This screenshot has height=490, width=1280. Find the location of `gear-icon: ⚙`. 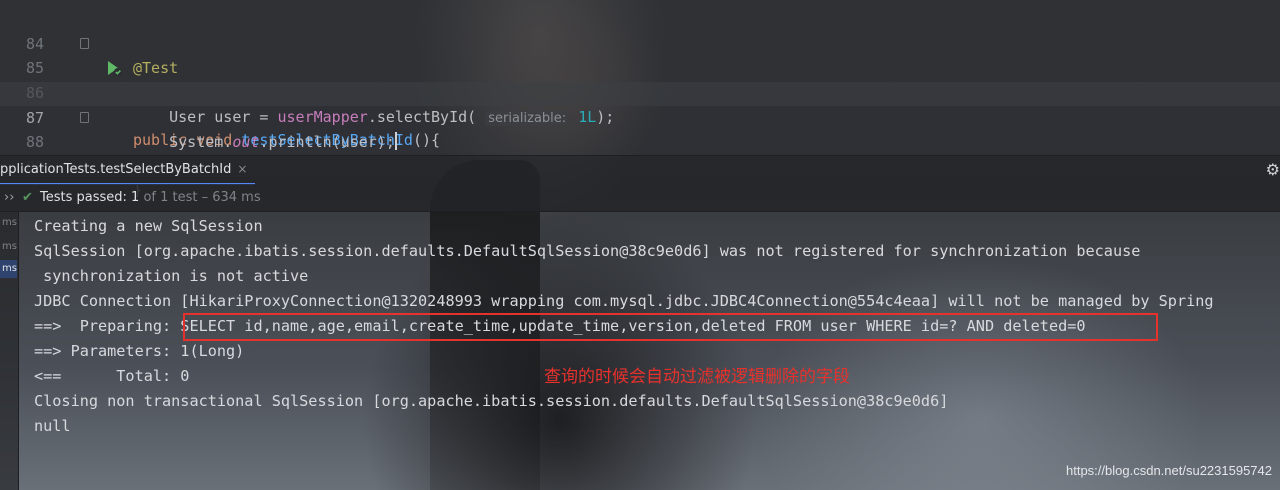

gear-icon: ⚙ is located at coordinates (1273, 169).